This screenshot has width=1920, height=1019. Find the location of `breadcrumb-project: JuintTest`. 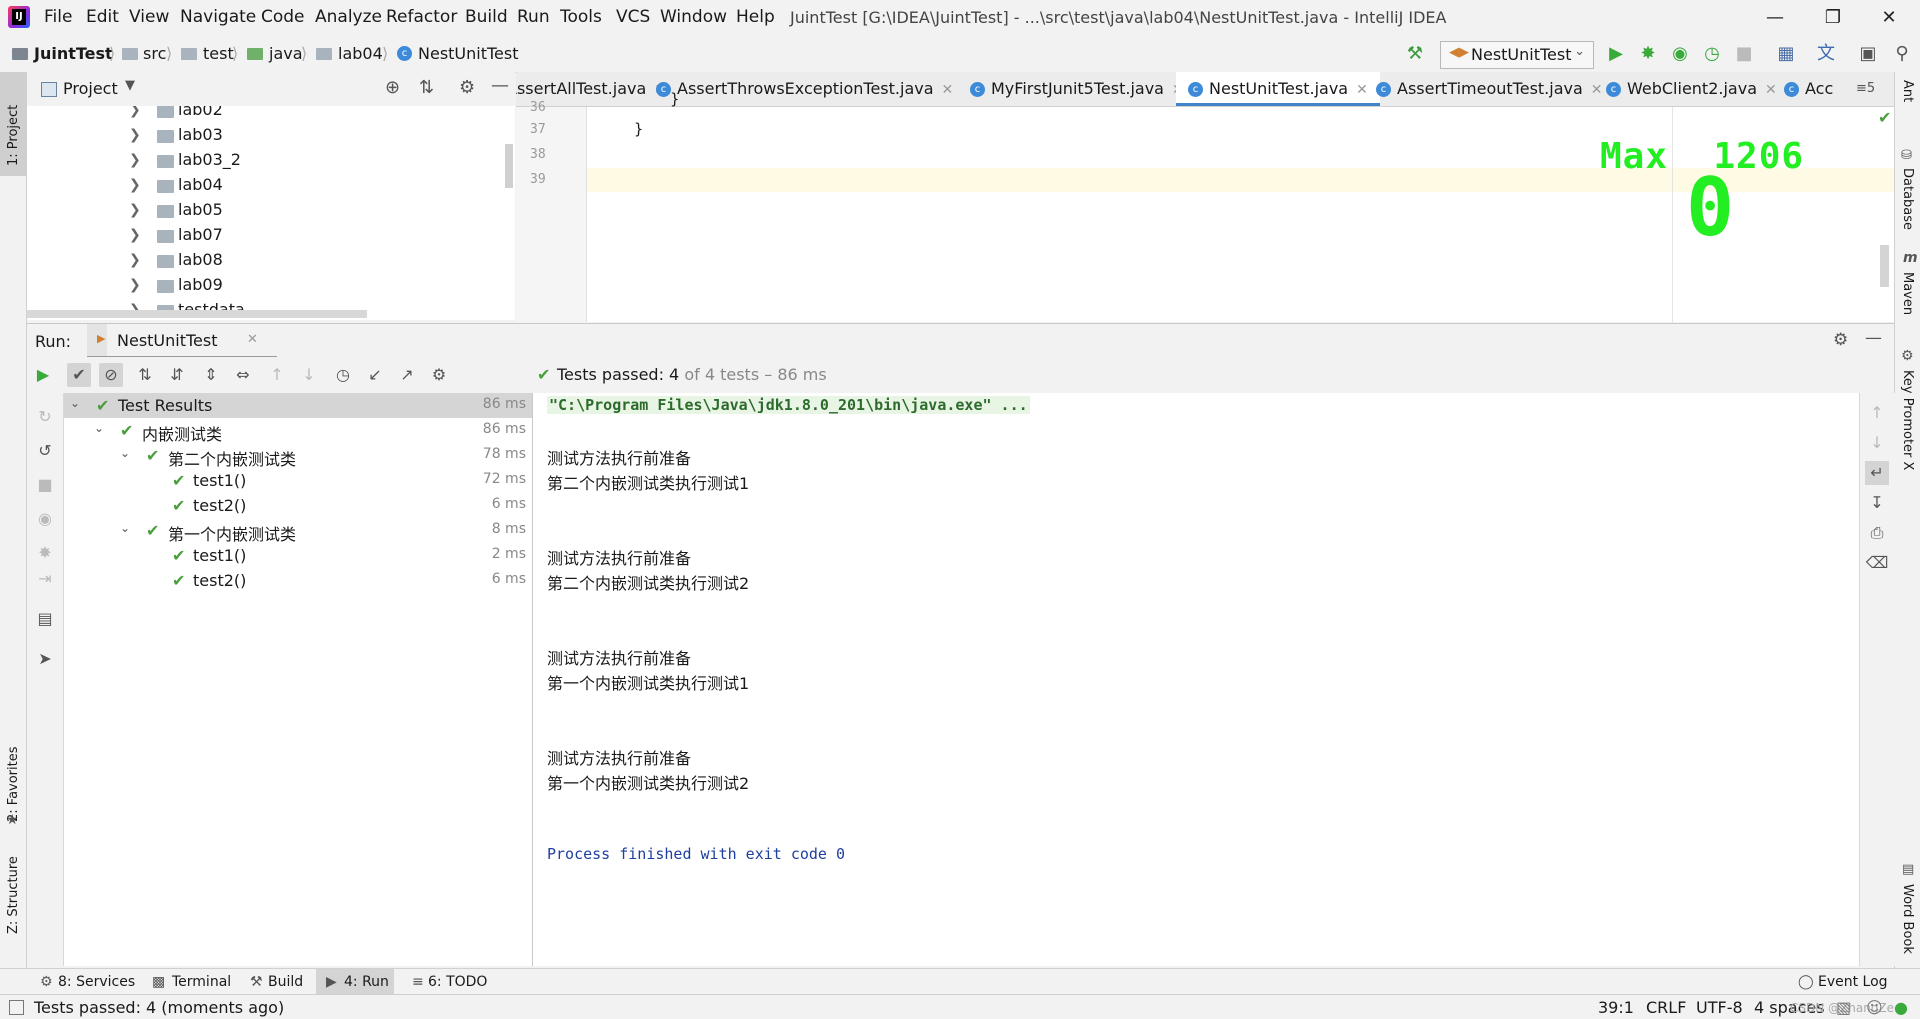

breadcrumb-project: JuintTest is located at coordinates (73, 53).